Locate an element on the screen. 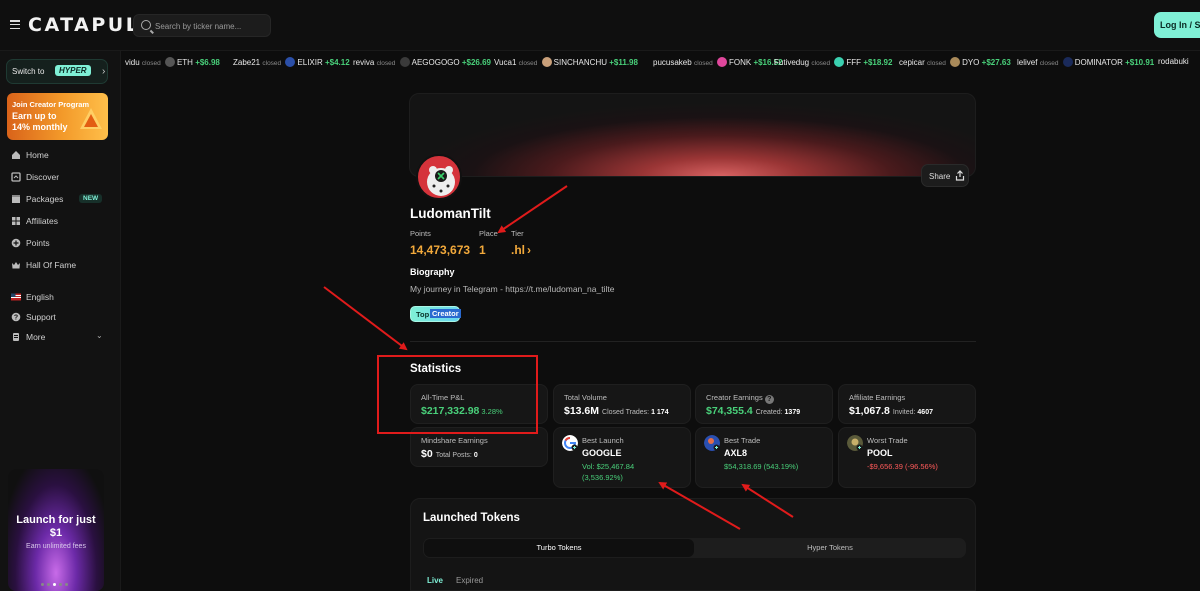 The image size is (1200, 591). chevron-right-icon: › is located at coordinates (529, 250).